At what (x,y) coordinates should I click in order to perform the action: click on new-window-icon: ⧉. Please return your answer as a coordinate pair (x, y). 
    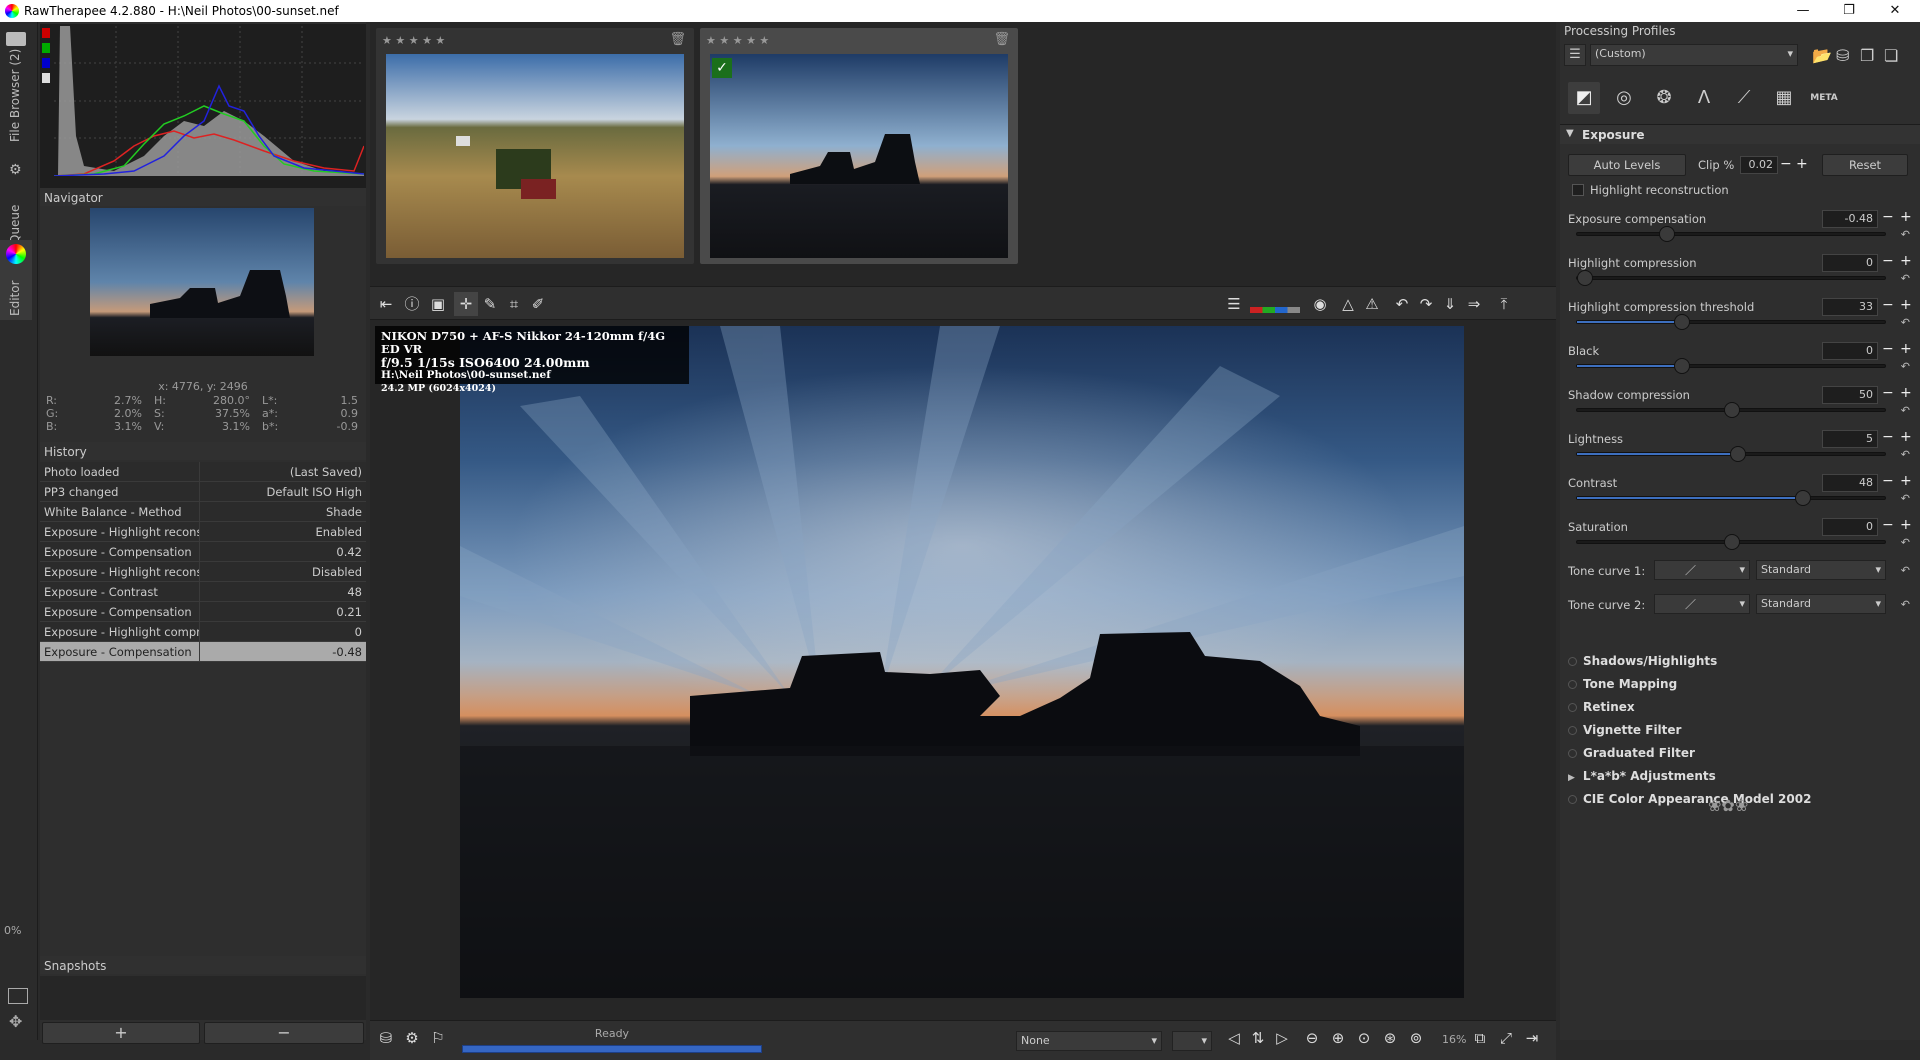
    Looking at the image, I should click on (1480, 1038).